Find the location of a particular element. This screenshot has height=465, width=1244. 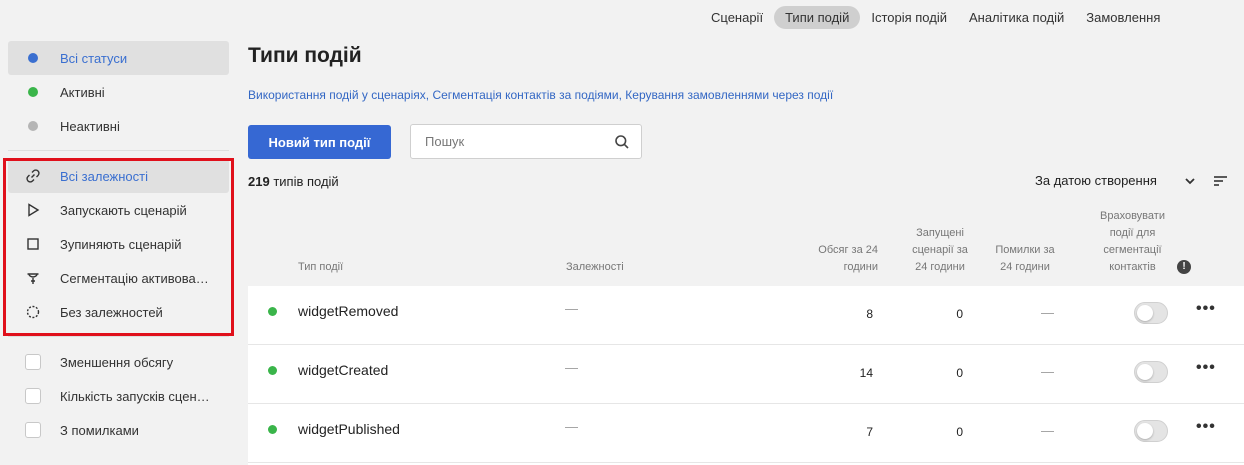

sidebar-item-label: Зменшення обсягу is located at coordinates (117, 362).